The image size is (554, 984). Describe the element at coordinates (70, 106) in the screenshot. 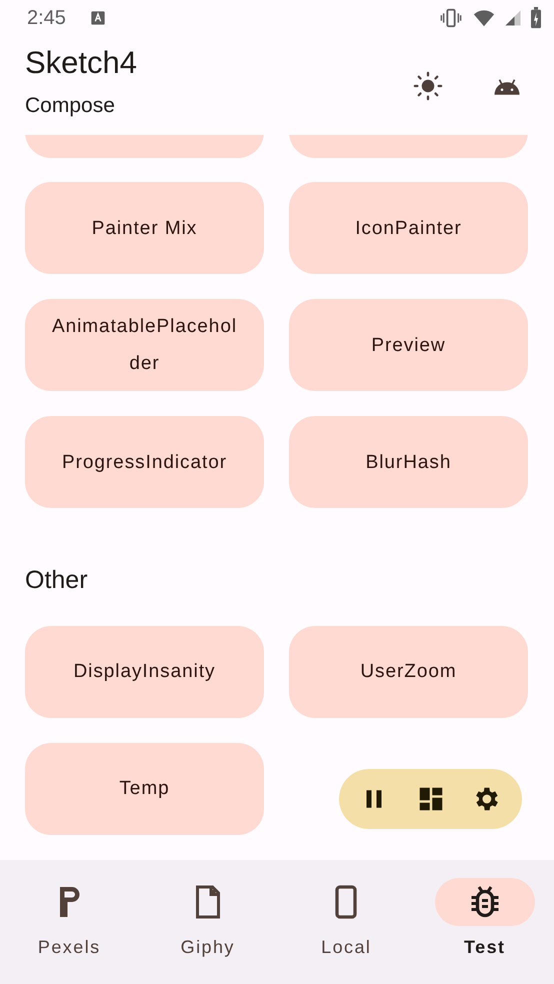

I see `app-subtitle: Compose` at that location.